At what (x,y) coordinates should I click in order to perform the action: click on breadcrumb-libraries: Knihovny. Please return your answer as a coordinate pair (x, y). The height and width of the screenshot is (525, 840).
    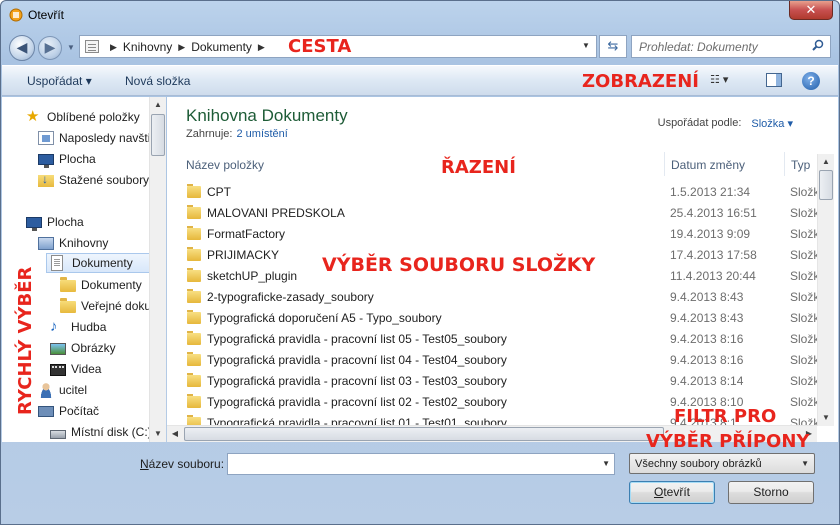
    Looking at the image, I should click on (147, 47).